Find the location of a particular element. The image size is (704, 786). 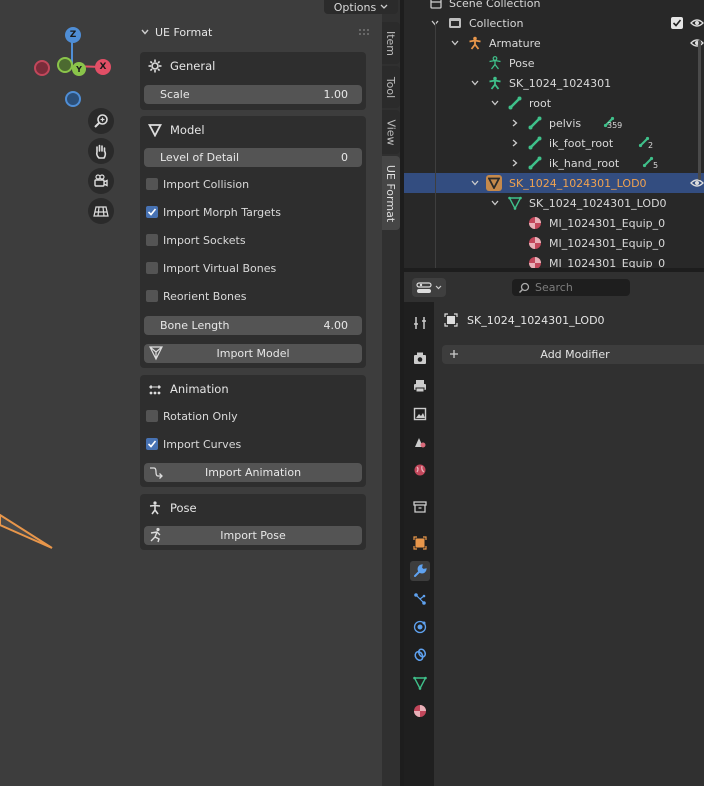

outliner-row-lod0-object: SK_1024_1024301_LOD0 is located at coordinates (554, 183).